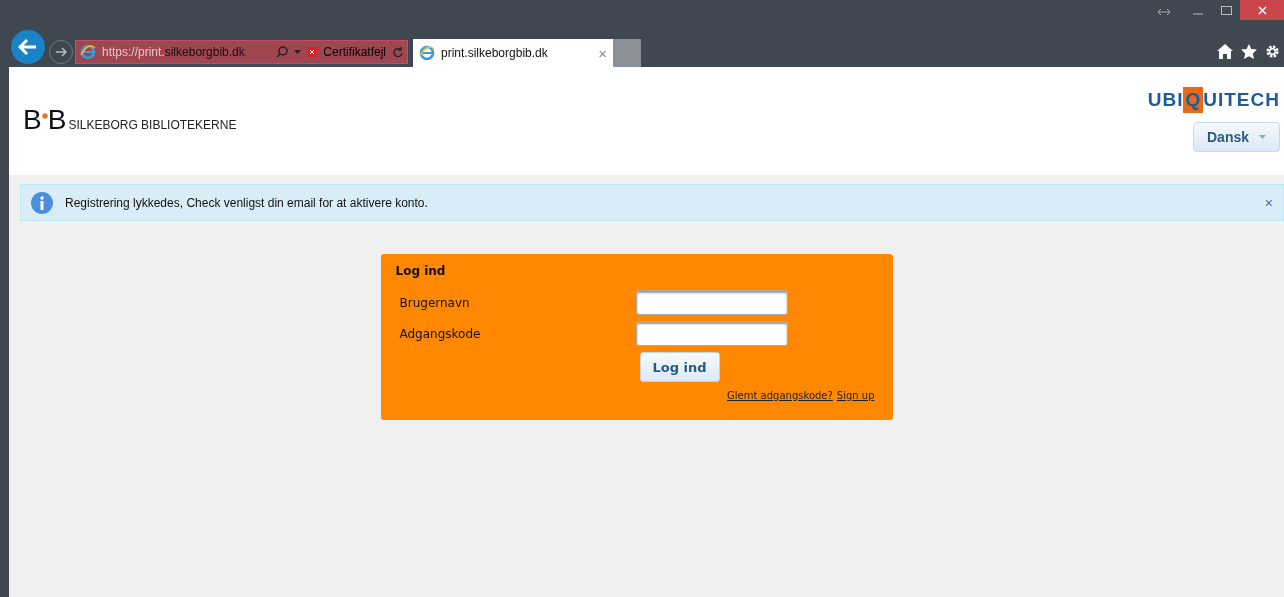 The height and width of the screenshot is (597, 1284). Describe the element at coordinates (397, 52) in the screenshot. I see `refresh-icon` at that location.